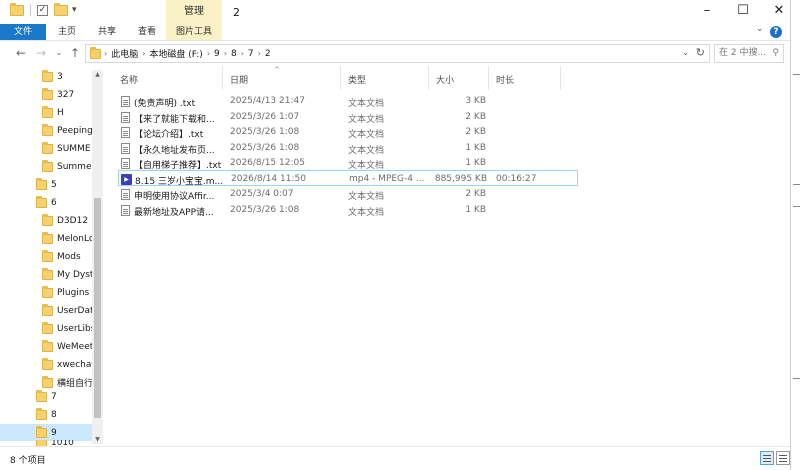 Image resolution: width=800 pixels, height=470 pixels. I want to click on tab-picture-tools: 图片工具, so click(194, 32).